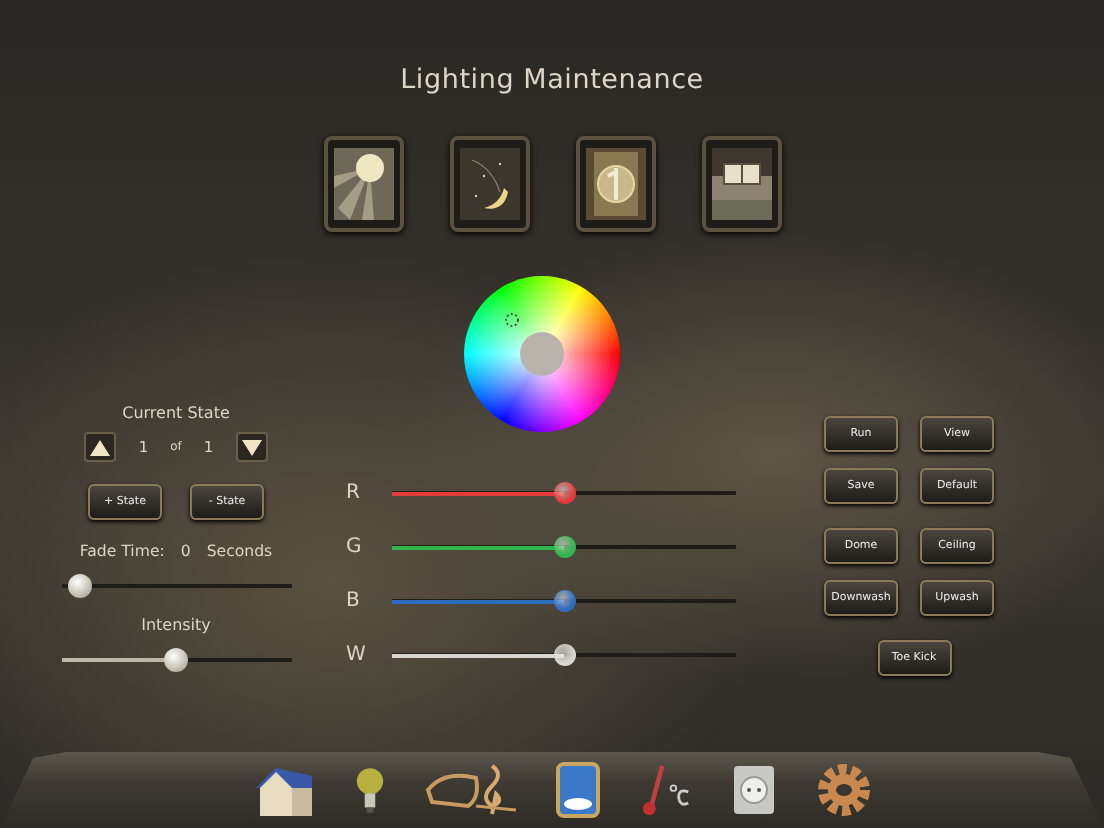 The height and width of the screenshot is (828, 1104). Describe the element at coordinates (354, 493) in the screenshot. I see `channel-label: R` at that location.